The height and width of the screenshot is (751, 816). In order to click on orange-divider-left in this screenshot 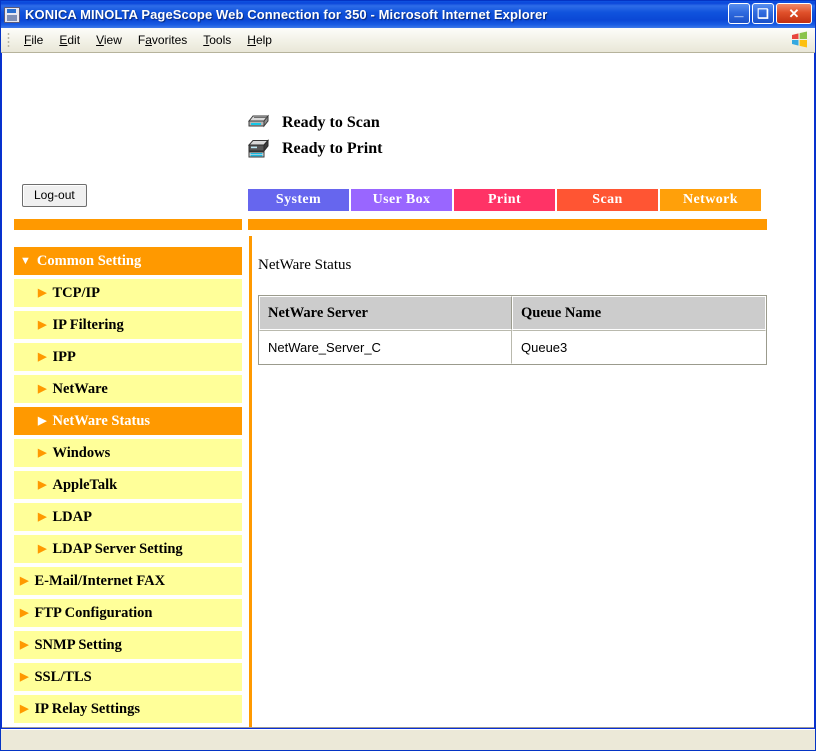, I will do `click(128, 224)`.